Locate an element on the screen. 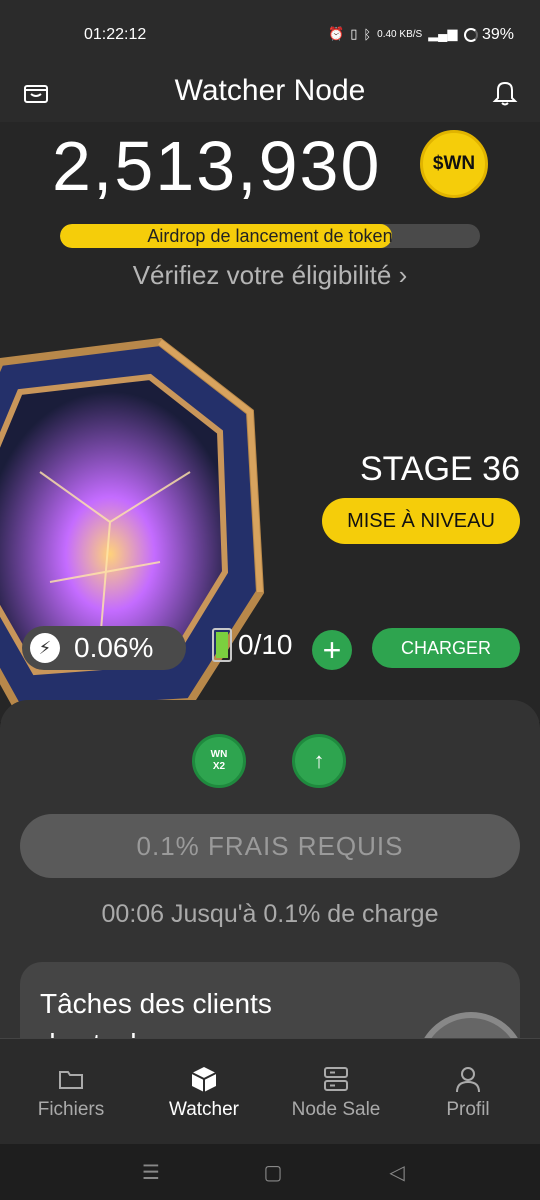 Image resolution: width=540 pixels, height=1200 pixels. mining-rate-pill: ⚡ 0.06% is located at coordinates (104, 648).